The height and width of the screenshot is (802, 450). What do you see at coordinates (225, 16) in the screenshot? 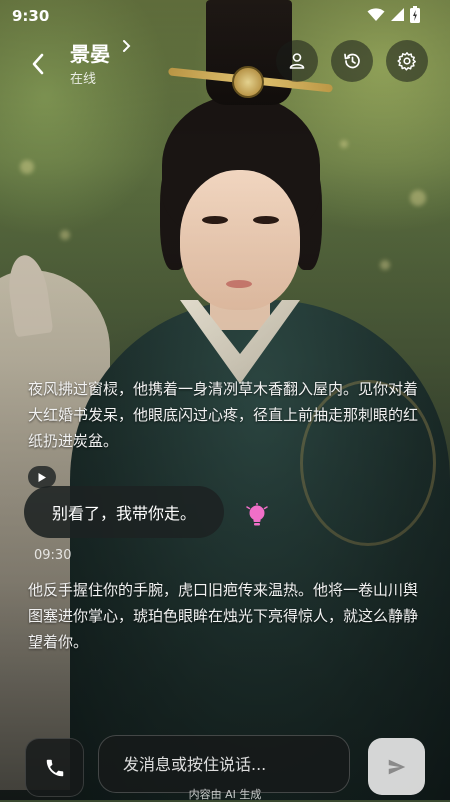
I see `status-bar: 9:30` at bounding box center [225, 16].